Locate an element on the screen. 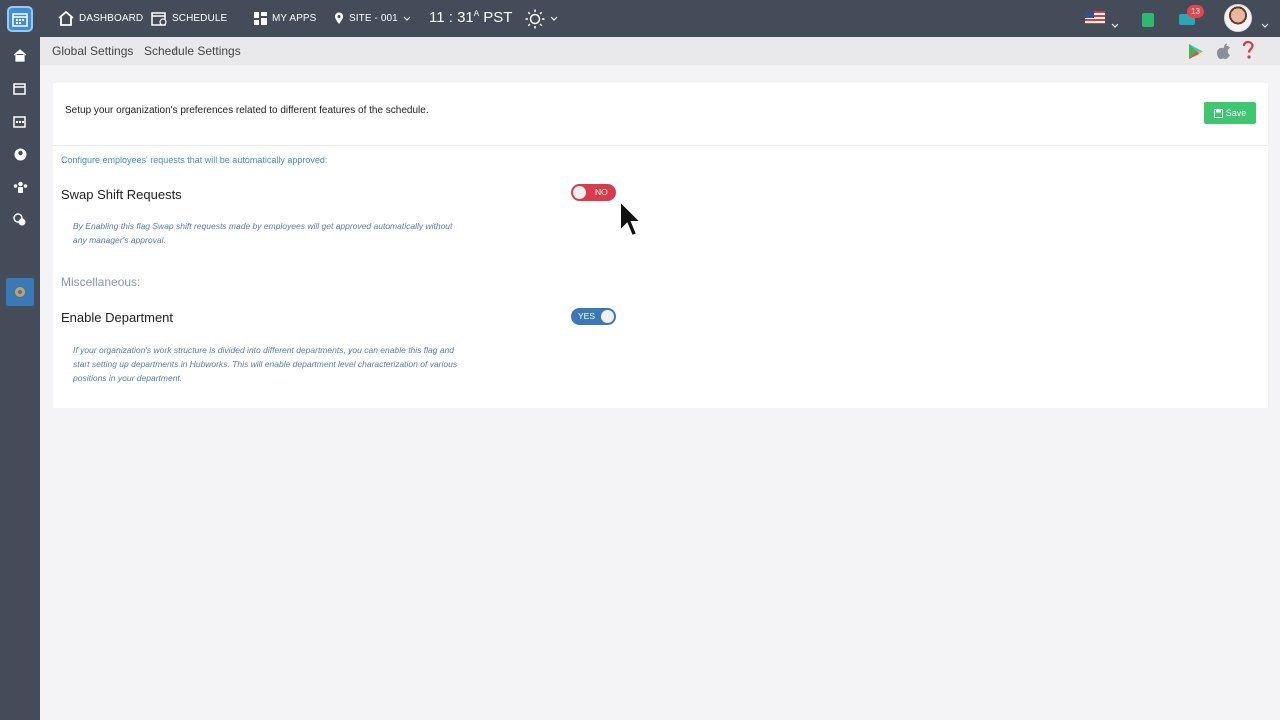  sun-icon is located at coordinates (535, 19).